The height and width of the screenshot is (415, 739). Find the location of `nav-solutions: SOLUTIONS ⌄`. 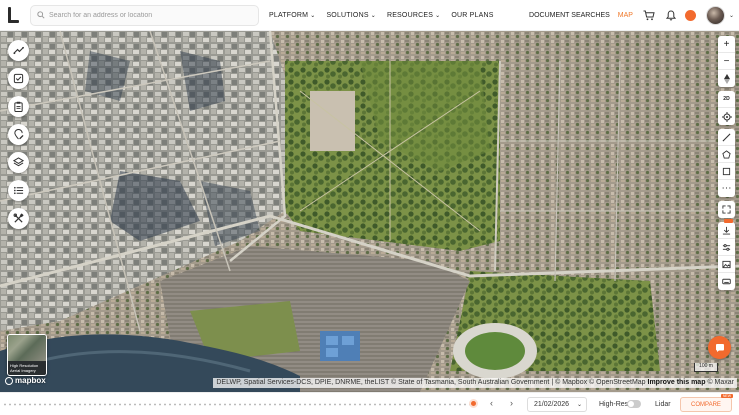

nav-solutions: SOLUTIONS ⌄ is located at coordinates (351, 15).